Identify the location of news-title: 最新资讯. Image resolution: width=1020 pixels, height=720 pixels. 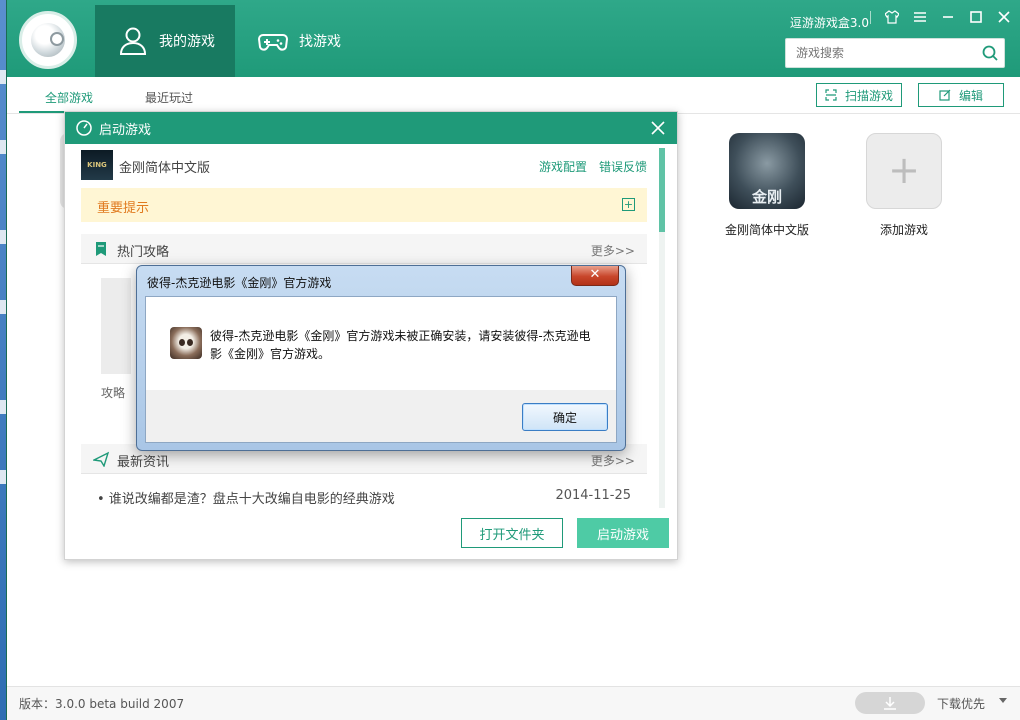
(143, 462).